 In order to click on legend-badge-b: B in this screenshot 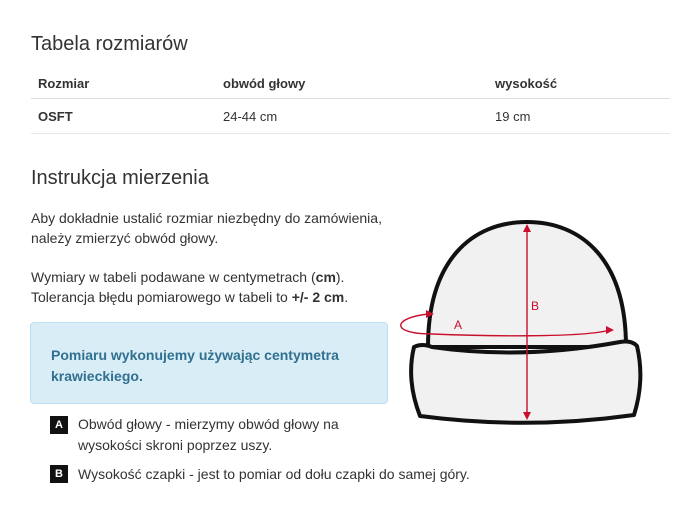, I will do `click(59, 474)`.